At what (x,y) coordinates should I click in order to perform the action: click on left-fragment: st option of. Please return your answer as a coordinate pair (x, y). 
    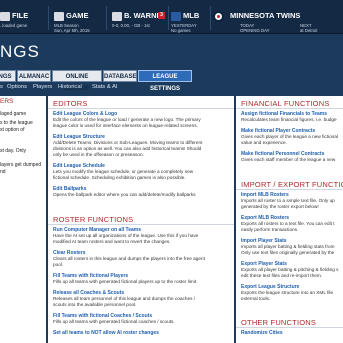
    Looking at the image, I should click on (12, 130).